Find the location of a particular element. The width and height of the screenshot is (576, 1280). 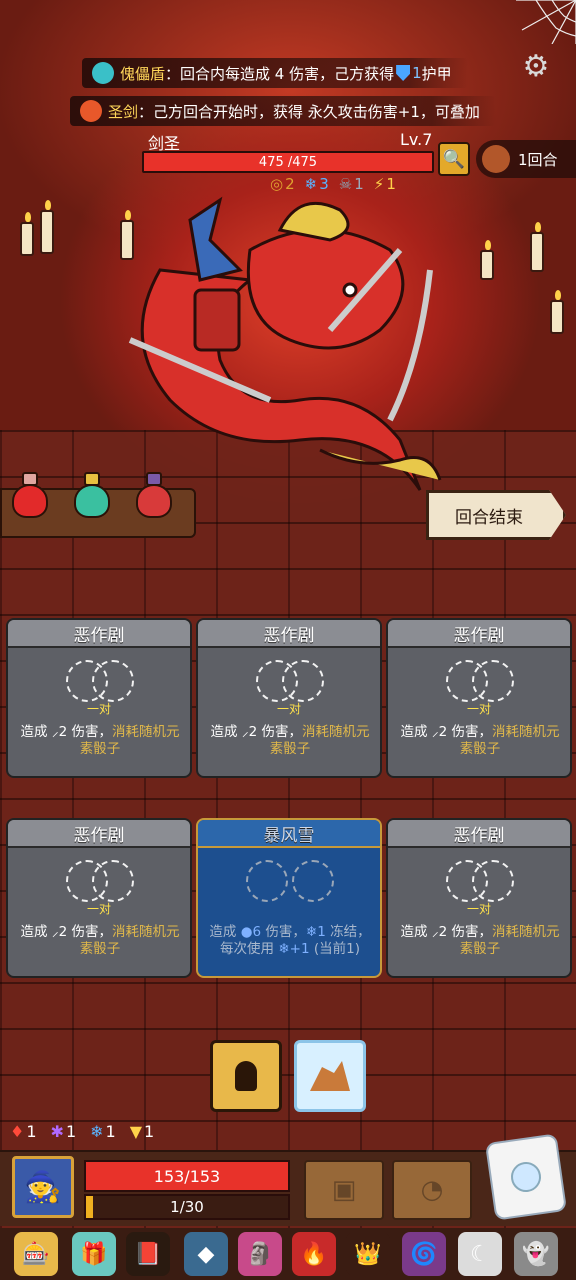

magnifier-icon: 🔍 is located at coordinates (454, 159).